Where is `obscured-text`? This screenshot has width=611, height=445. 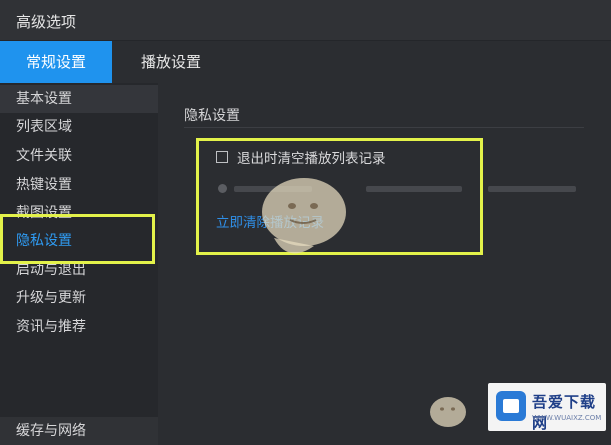 obscured-text is located at coordinates (532, 189).